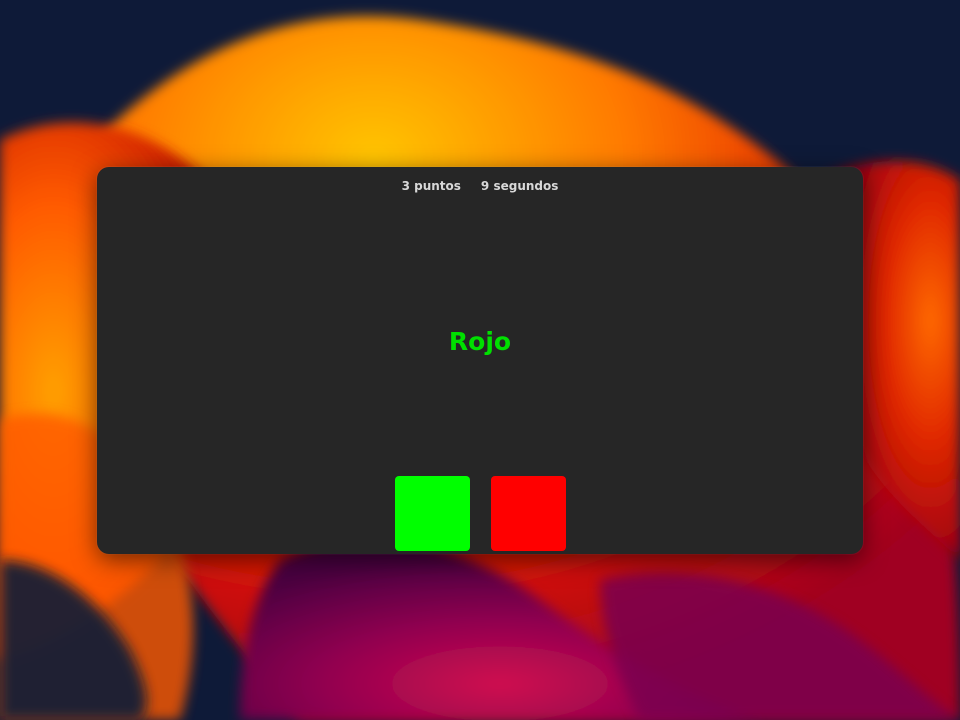  Describe the element at coordinates (519, 186) in the screenshot. I see `timer-label: 9 segundos` at that location.